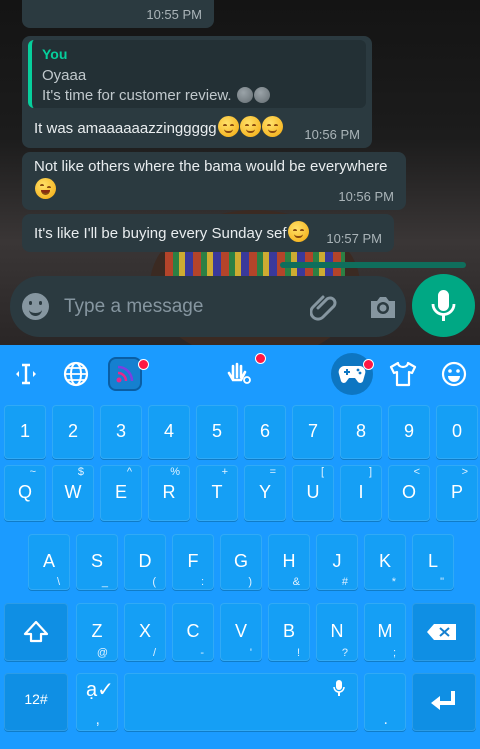  Describe the element at coordinates (104, 582) in the screenshot. I see `key-secondary-label: _` at that location.